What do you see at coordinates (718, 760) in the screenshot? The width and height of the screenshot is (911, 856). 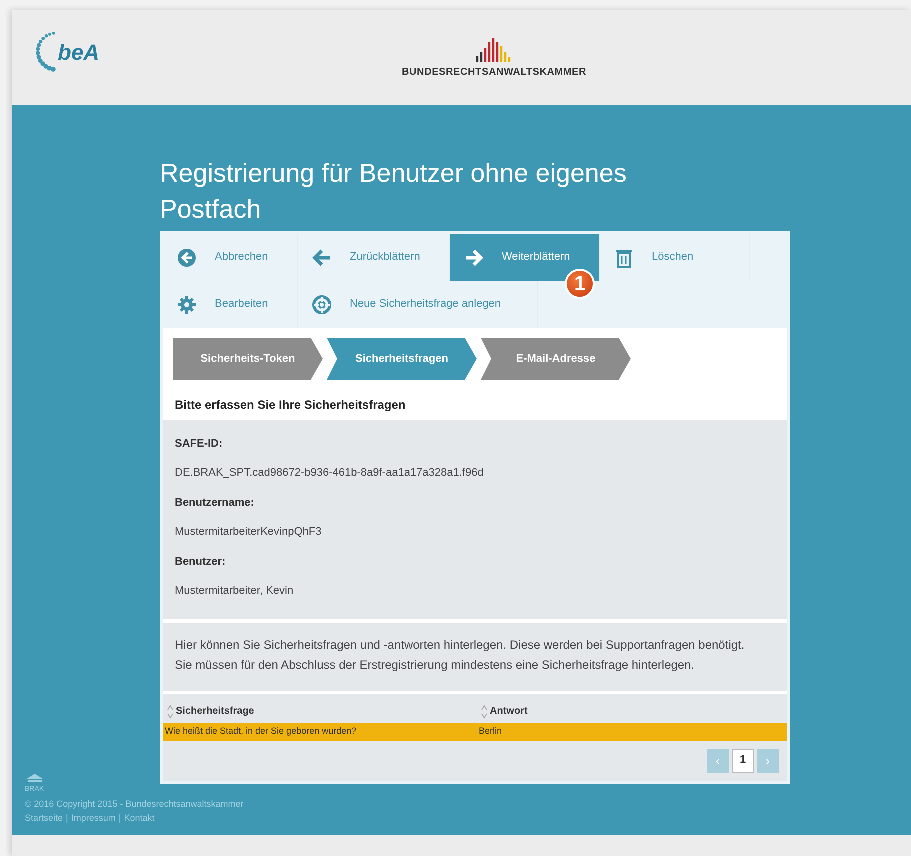 I see `previous-page-button: ‹` at bounding box center [718, 760].